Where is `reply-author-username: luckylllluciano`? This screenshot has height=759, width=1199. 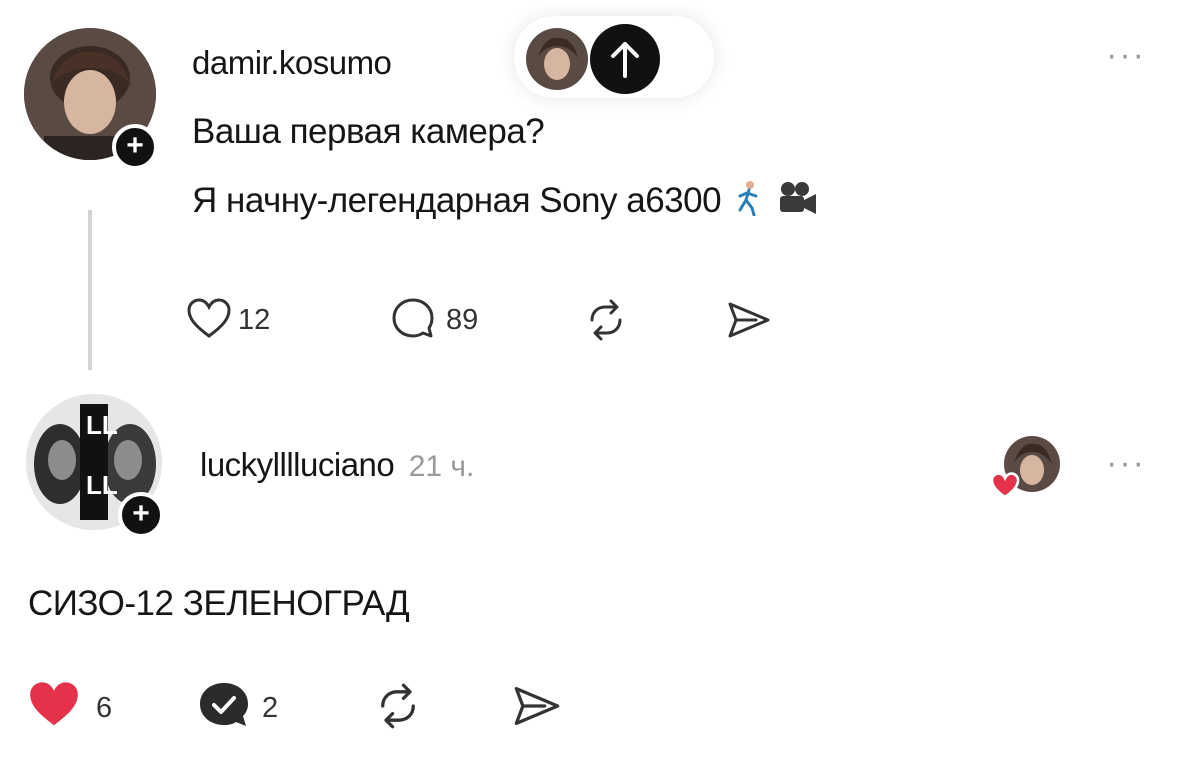 reply-author-username: luckylllluciano is located at coordinates (297, 464).